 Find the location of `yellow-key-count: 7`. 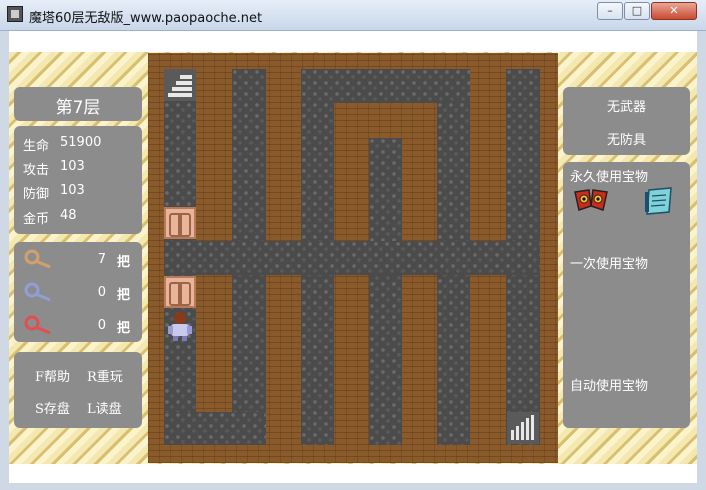

yellow-key-count: 7 is located at coordinates (101, 259).